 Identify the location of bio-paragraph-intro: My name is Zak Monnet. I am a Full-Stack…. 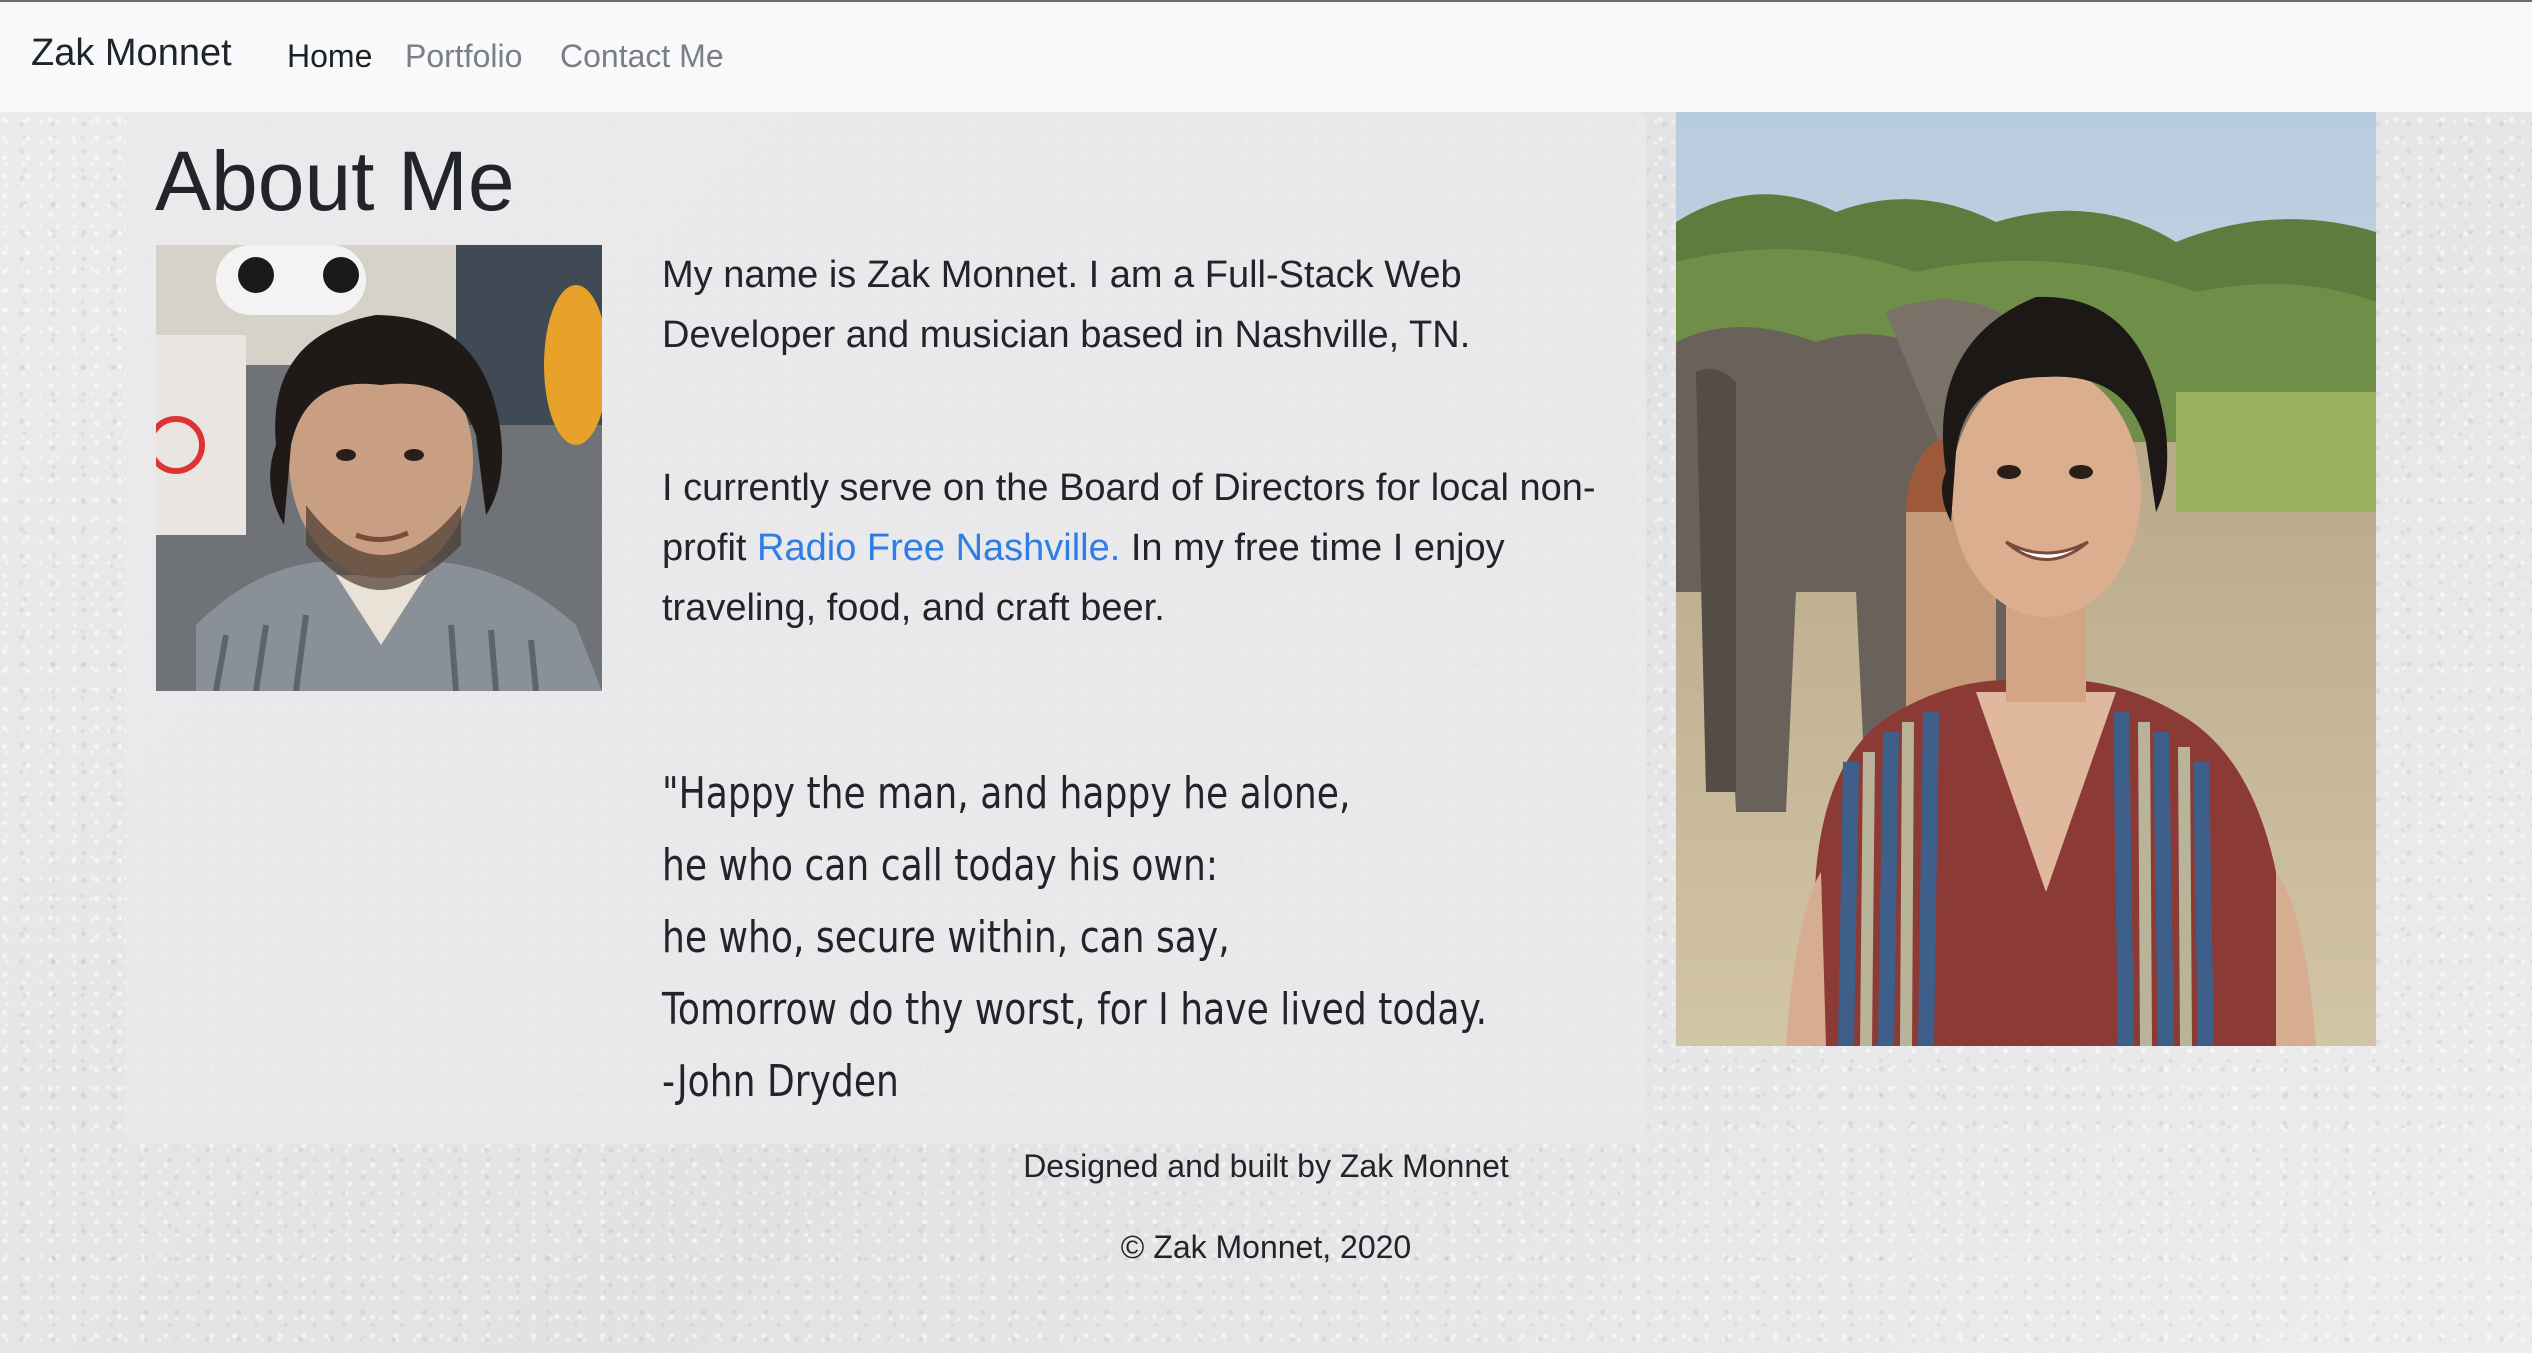
(1066, 305).